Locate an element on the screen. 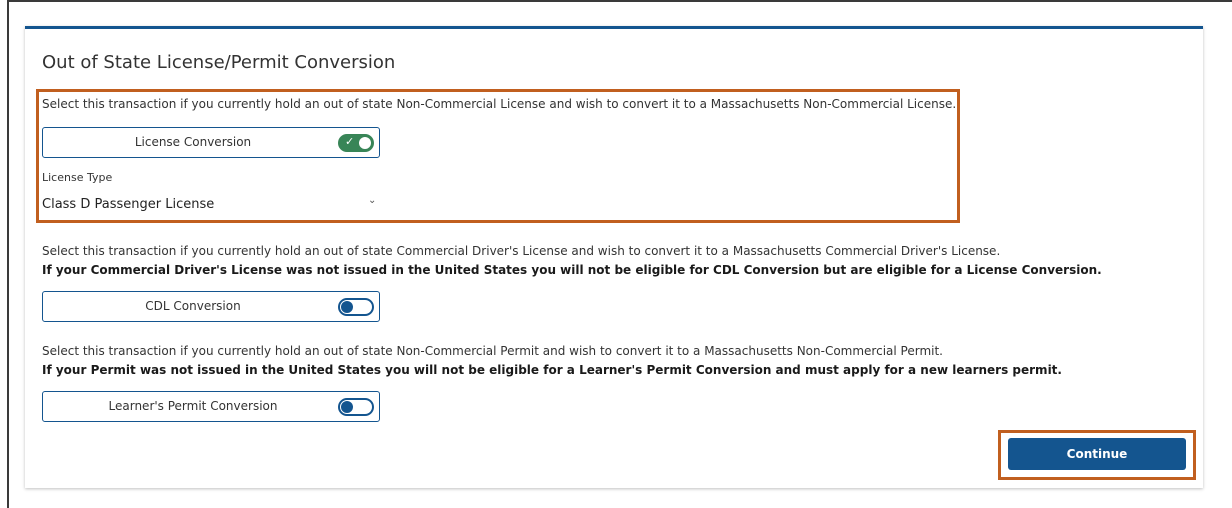 This screenshot has width=1232, height=508. cdl-conversion-switch is located at coordinates (356, 307).